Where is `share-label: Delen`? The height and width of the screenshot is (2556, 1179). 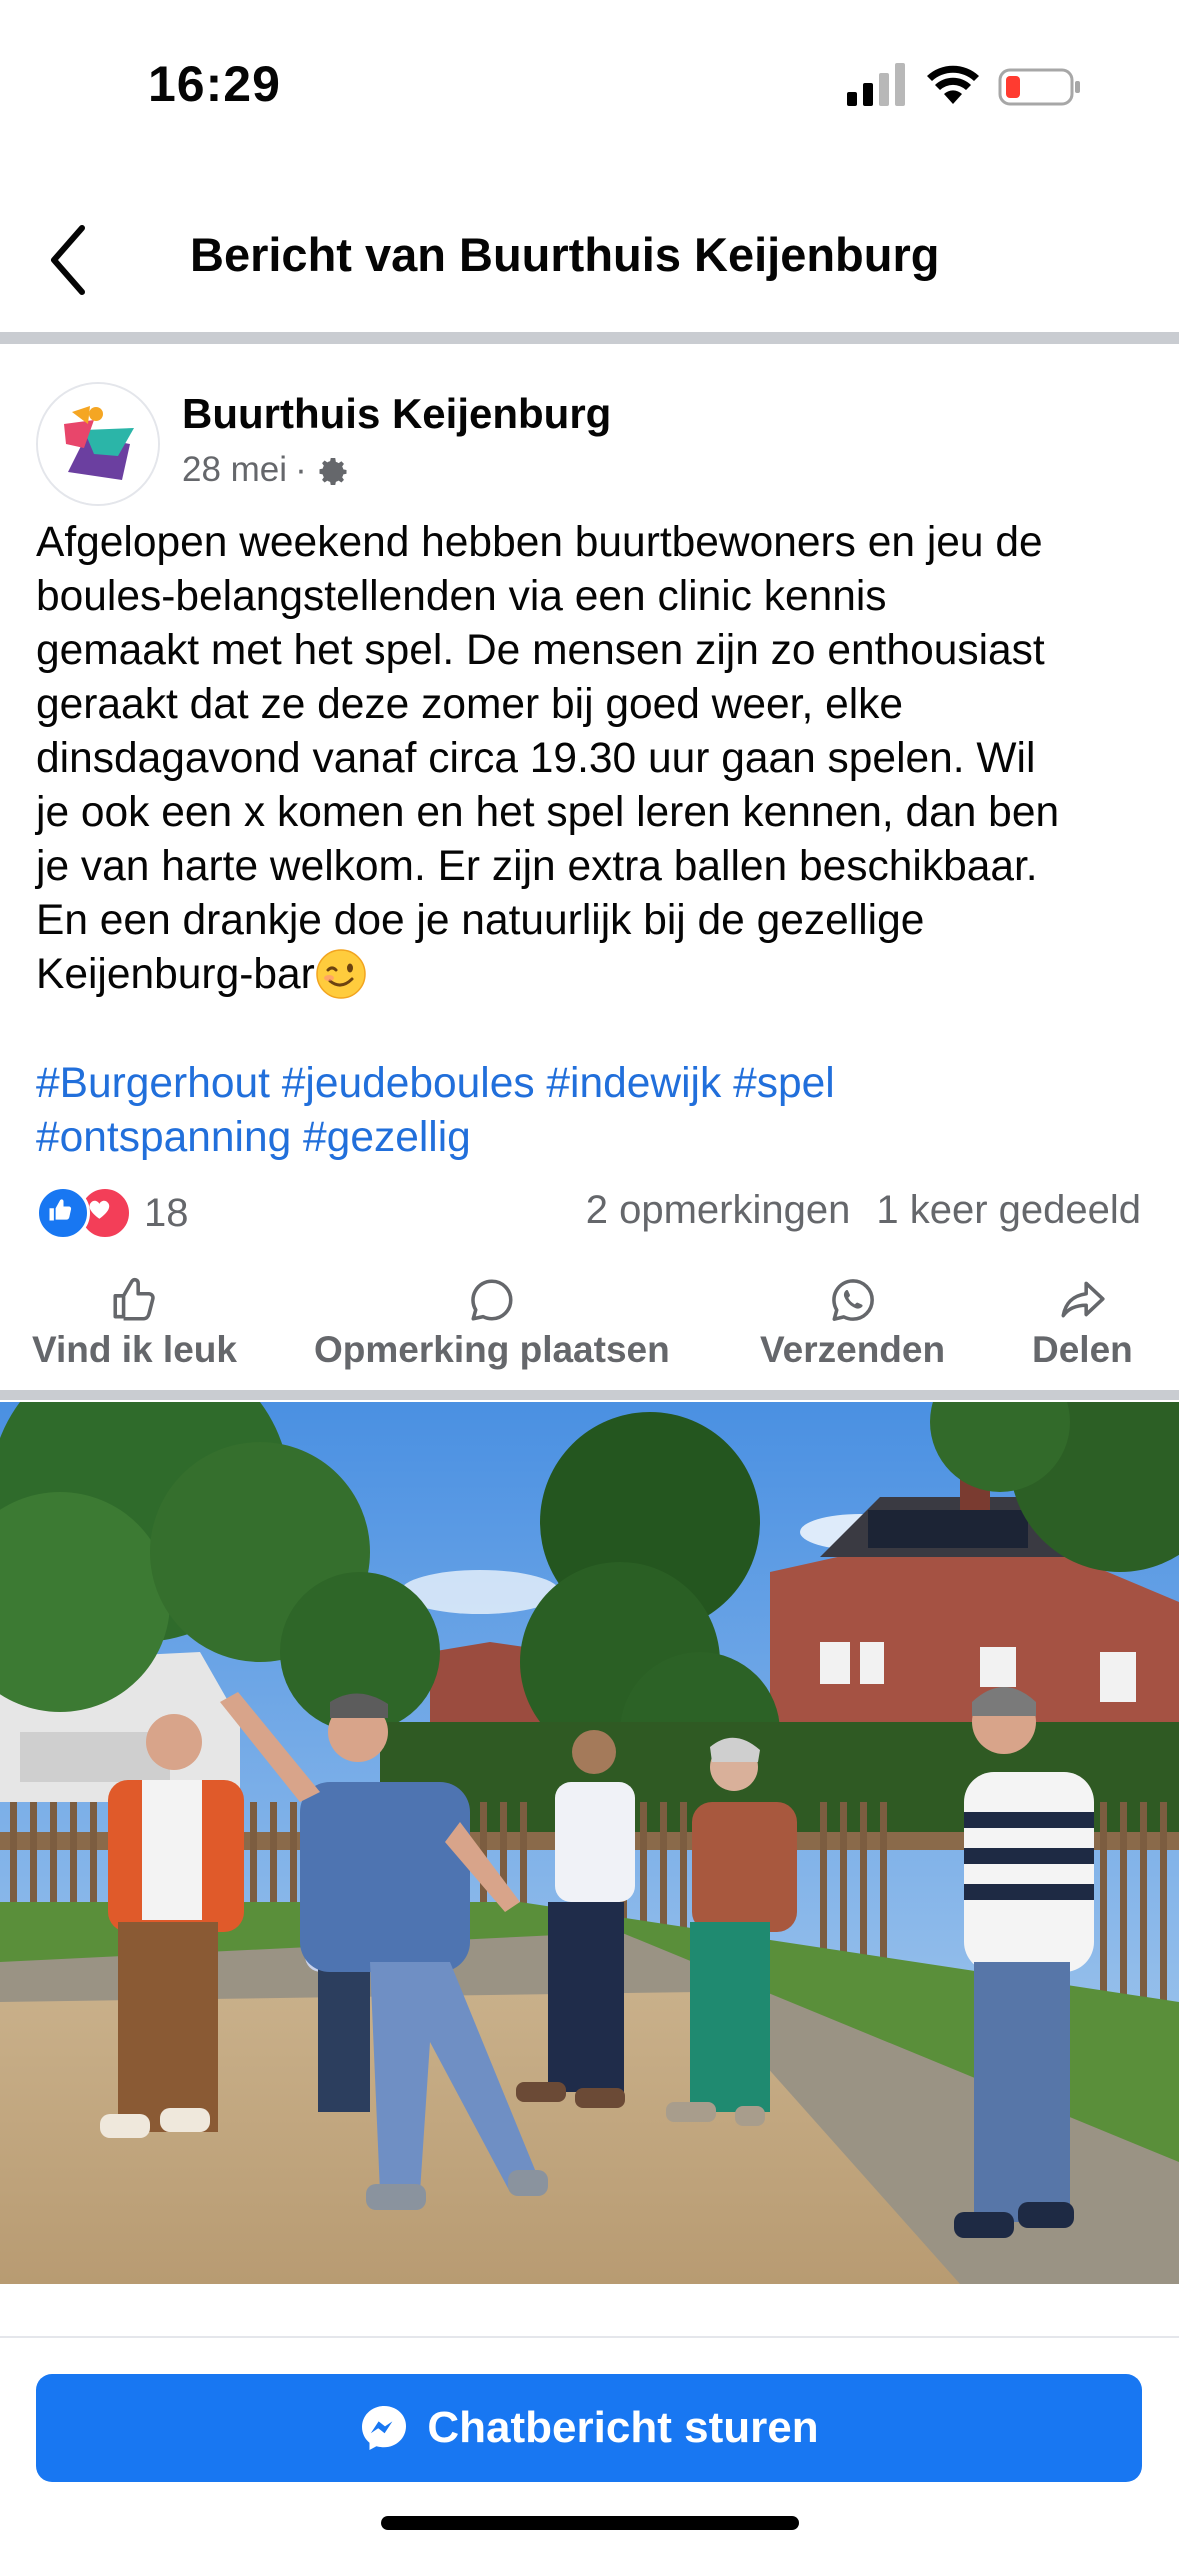 share-label: Delen is located at coordinates (1082, 1349).